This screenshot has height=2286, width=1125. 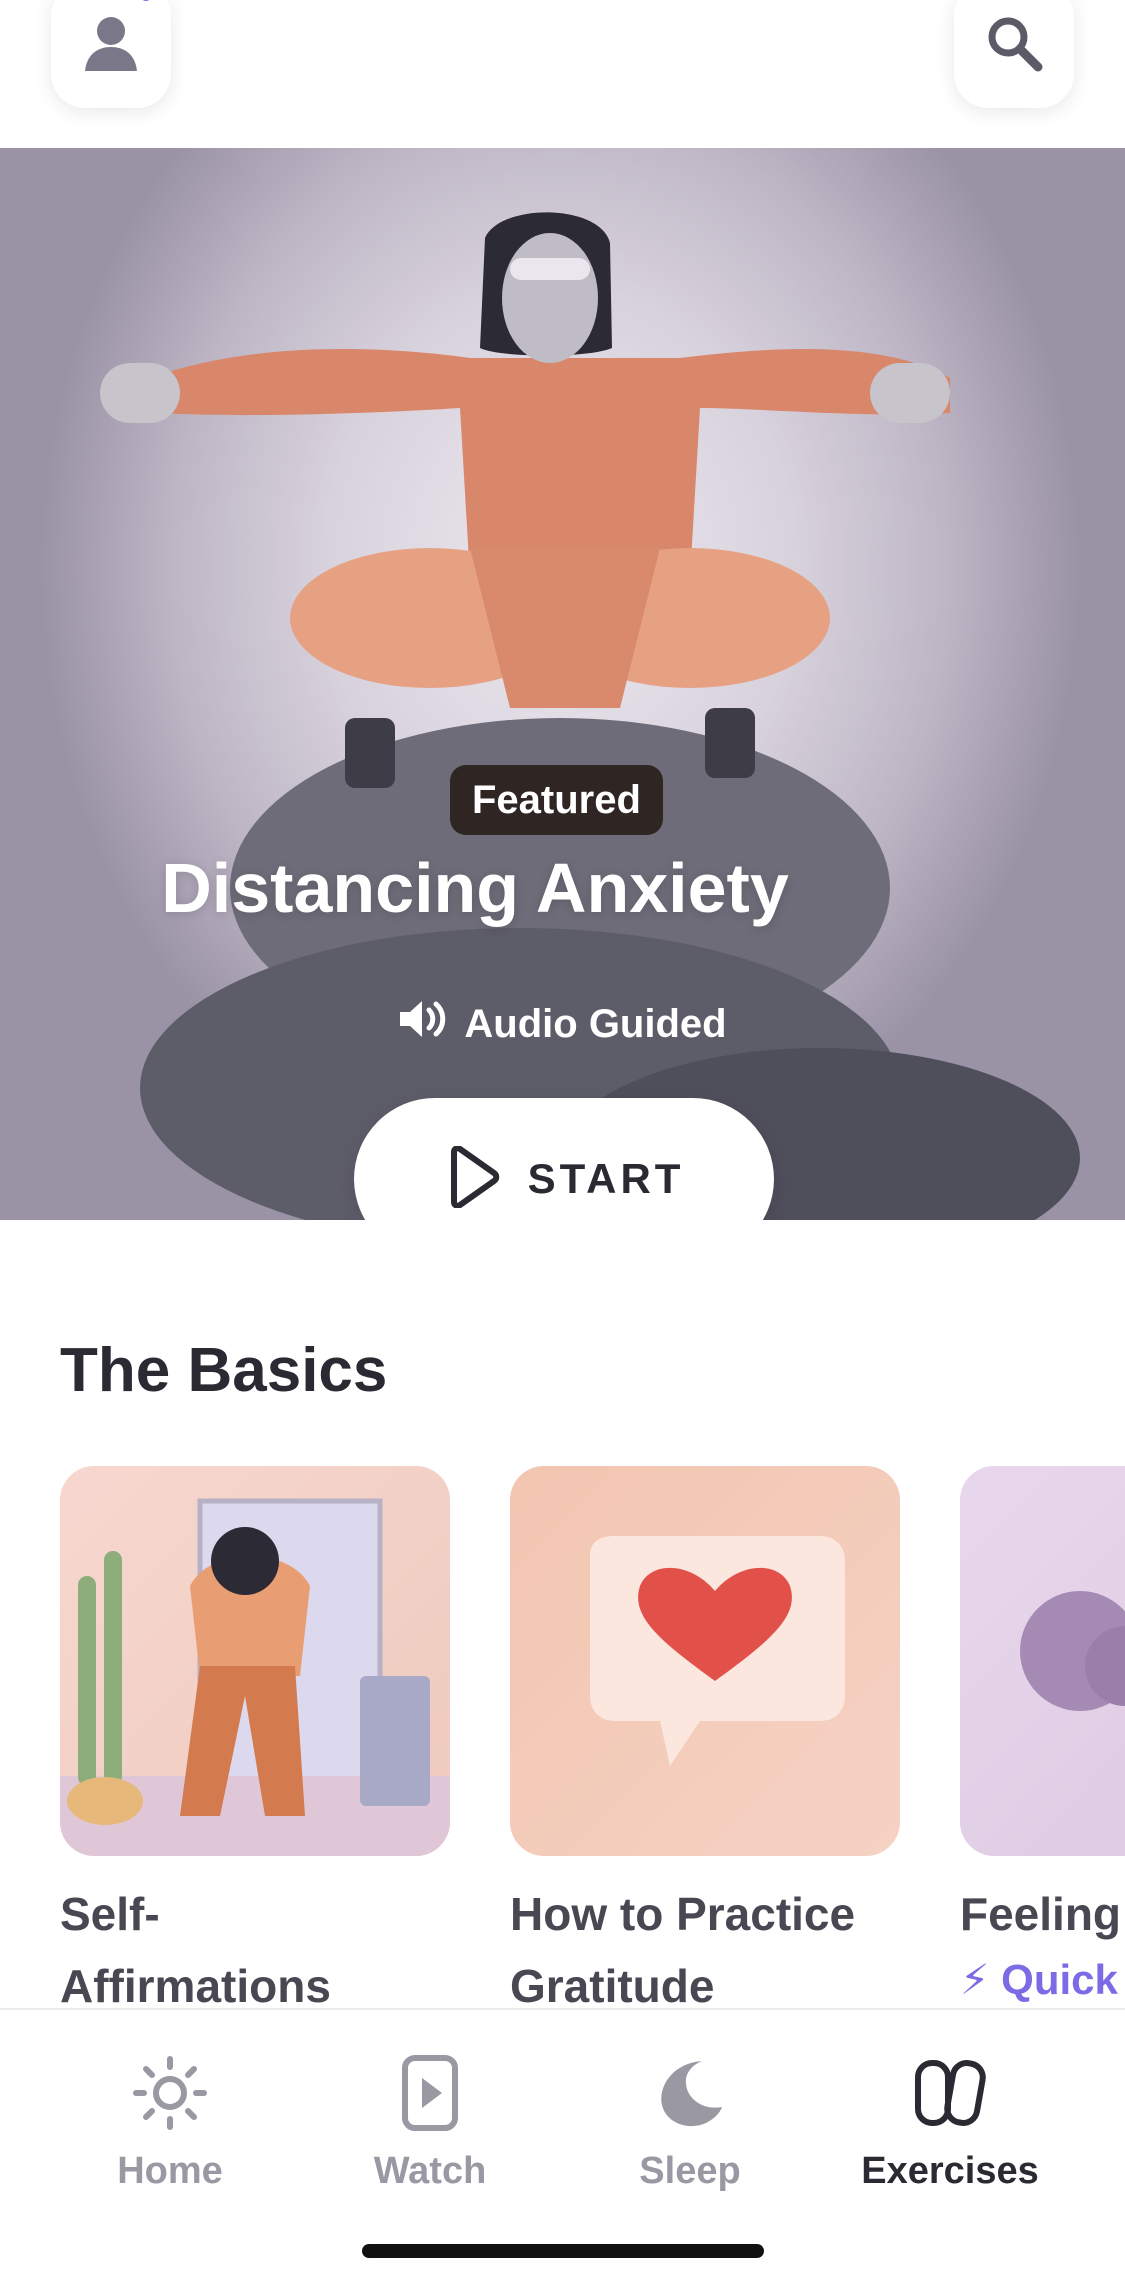 What do you see at coordinates (690, 2093) in the screenshot?
I see `moon-icon` at bounding box center [690, 2093].